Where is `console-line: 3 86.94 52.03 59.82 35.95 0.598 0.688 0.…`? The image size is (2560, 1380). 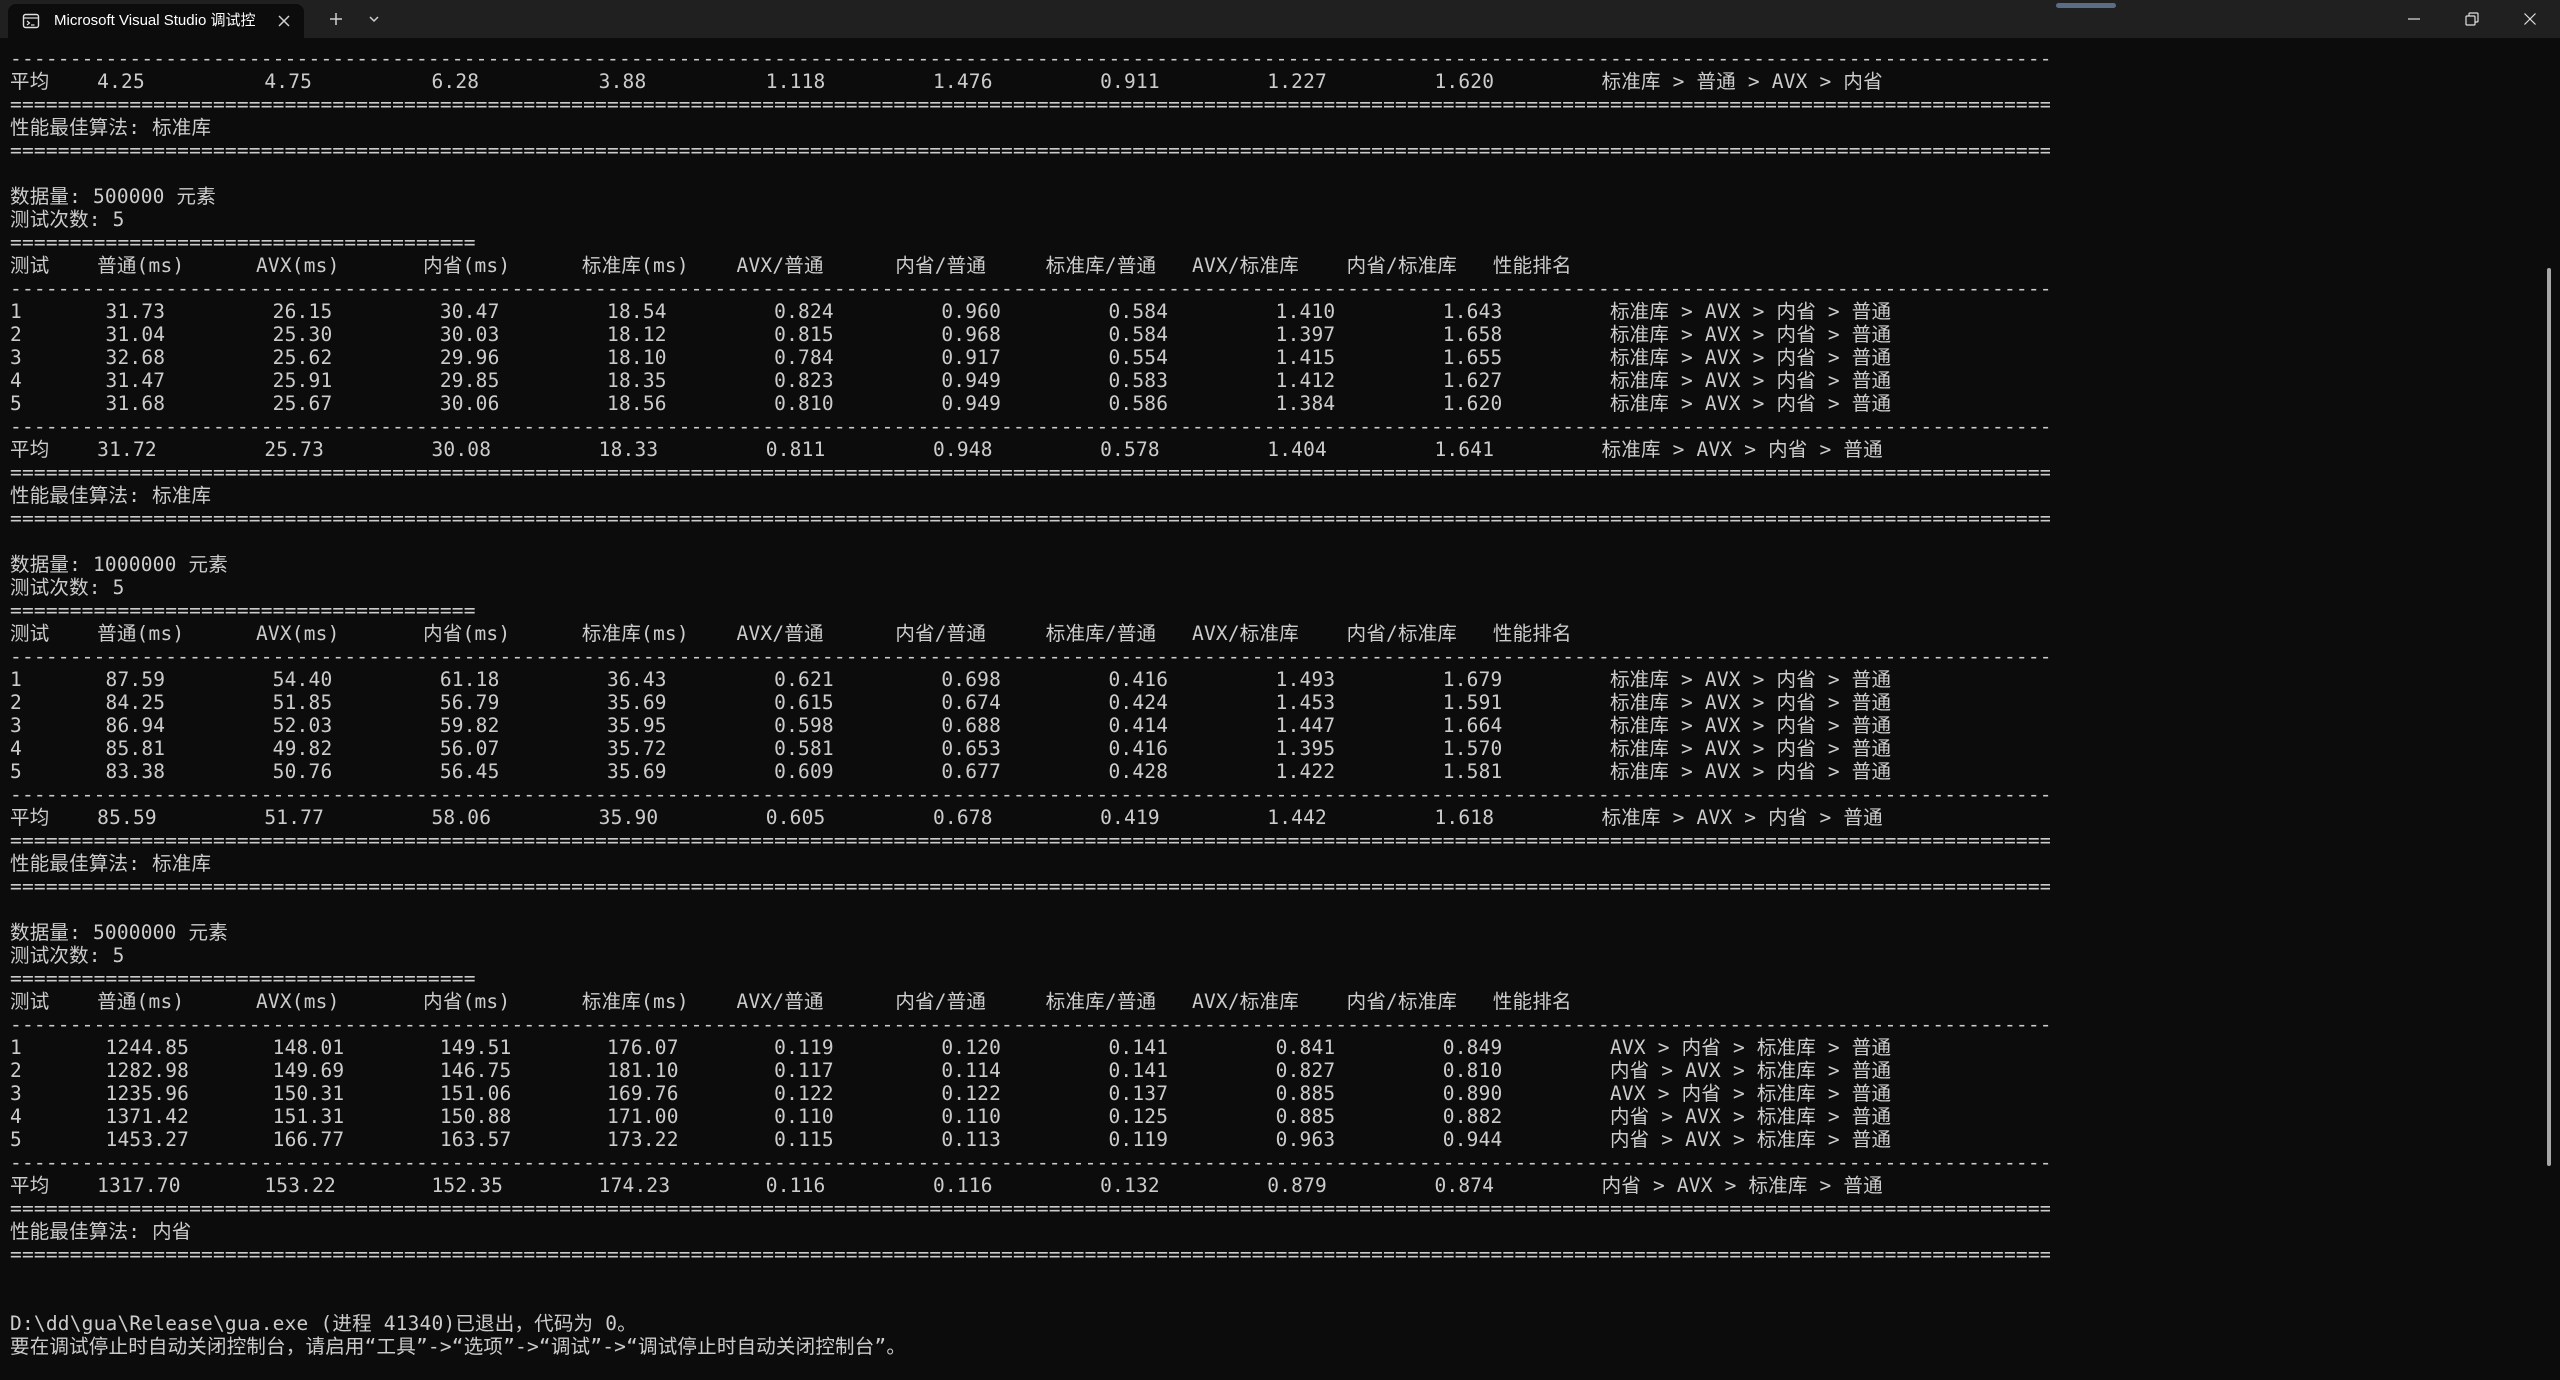
console-line: 3 86.94 52.03 59.82 35.95 0.598 0.688 0.… is located at coordinates (951, 725).